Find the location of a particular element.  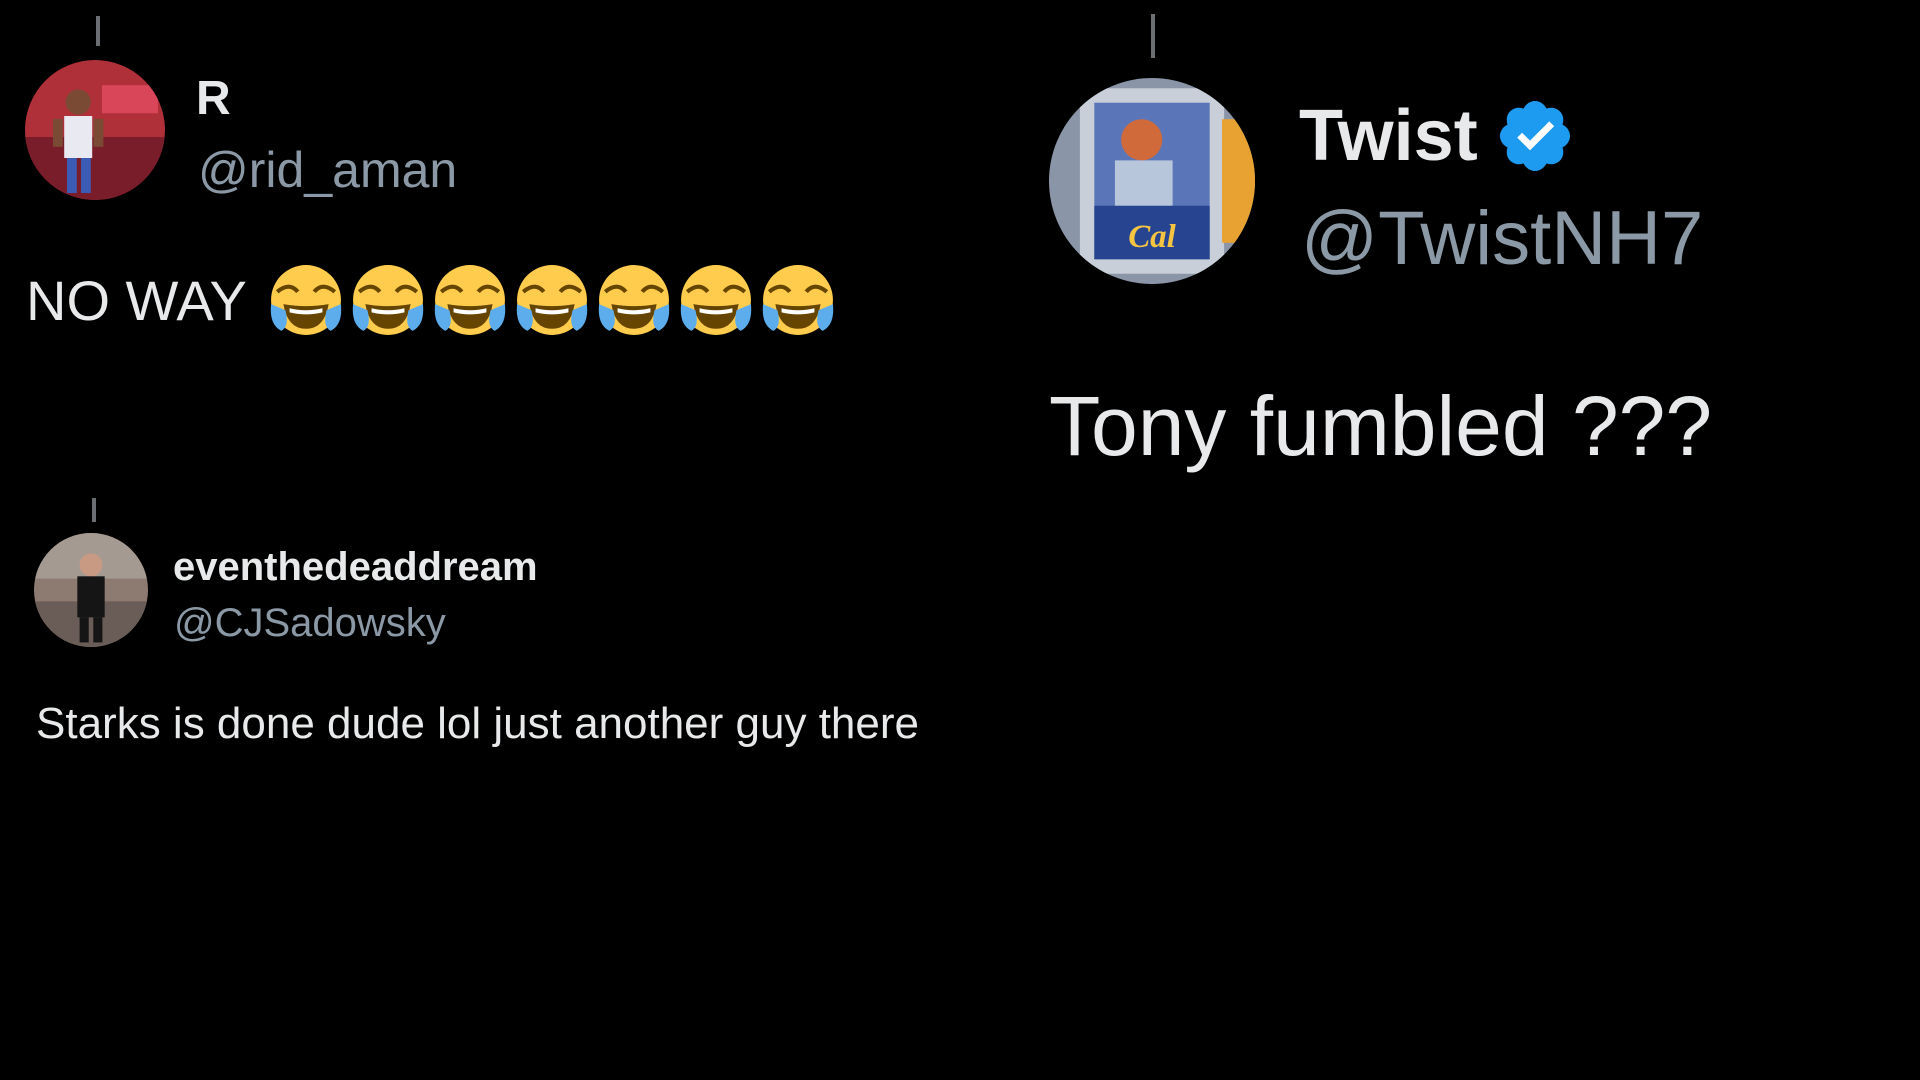

avatar: Cal is located at coordinates (1152, 181).